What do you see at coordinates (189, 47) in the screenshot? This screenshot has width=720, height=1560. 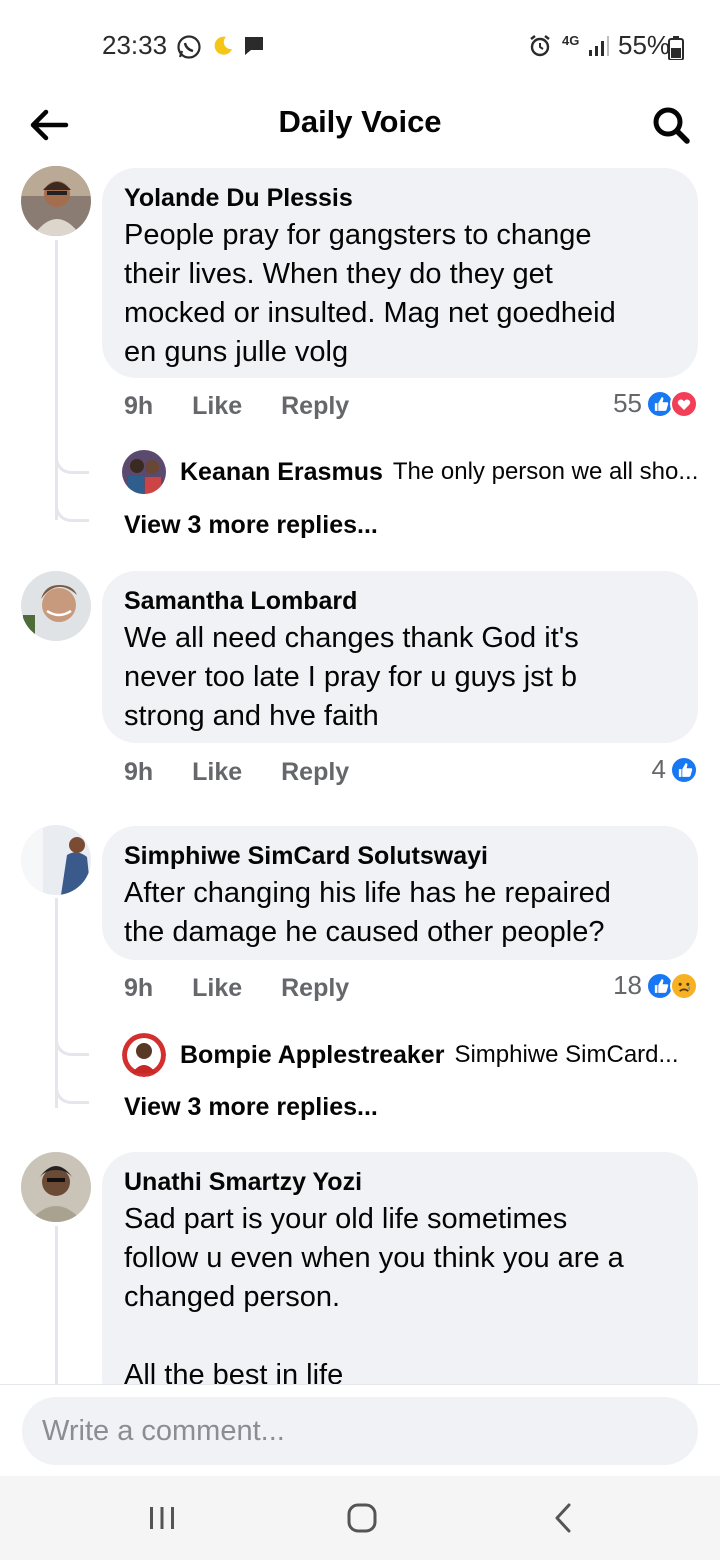 I see `whatsapp-icon` at bounding box center [189, 47].